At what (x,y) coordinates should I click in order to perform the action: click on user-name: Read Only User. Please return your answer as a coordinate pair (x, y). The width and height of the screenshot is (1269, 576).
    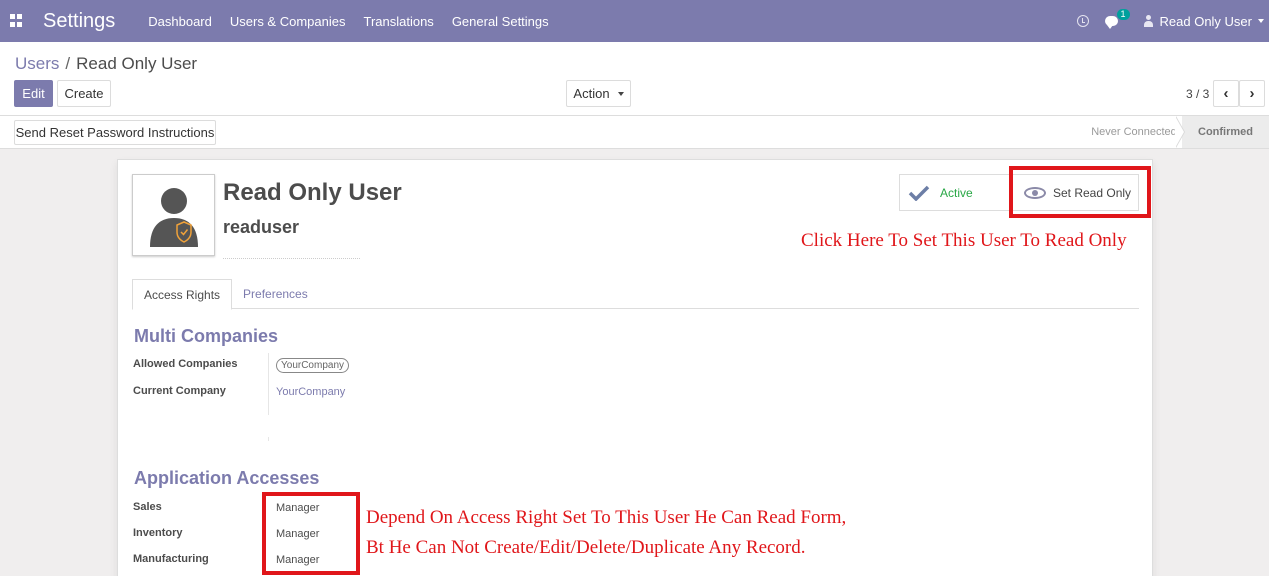
    Looking at the image, I should click on (312, 193).